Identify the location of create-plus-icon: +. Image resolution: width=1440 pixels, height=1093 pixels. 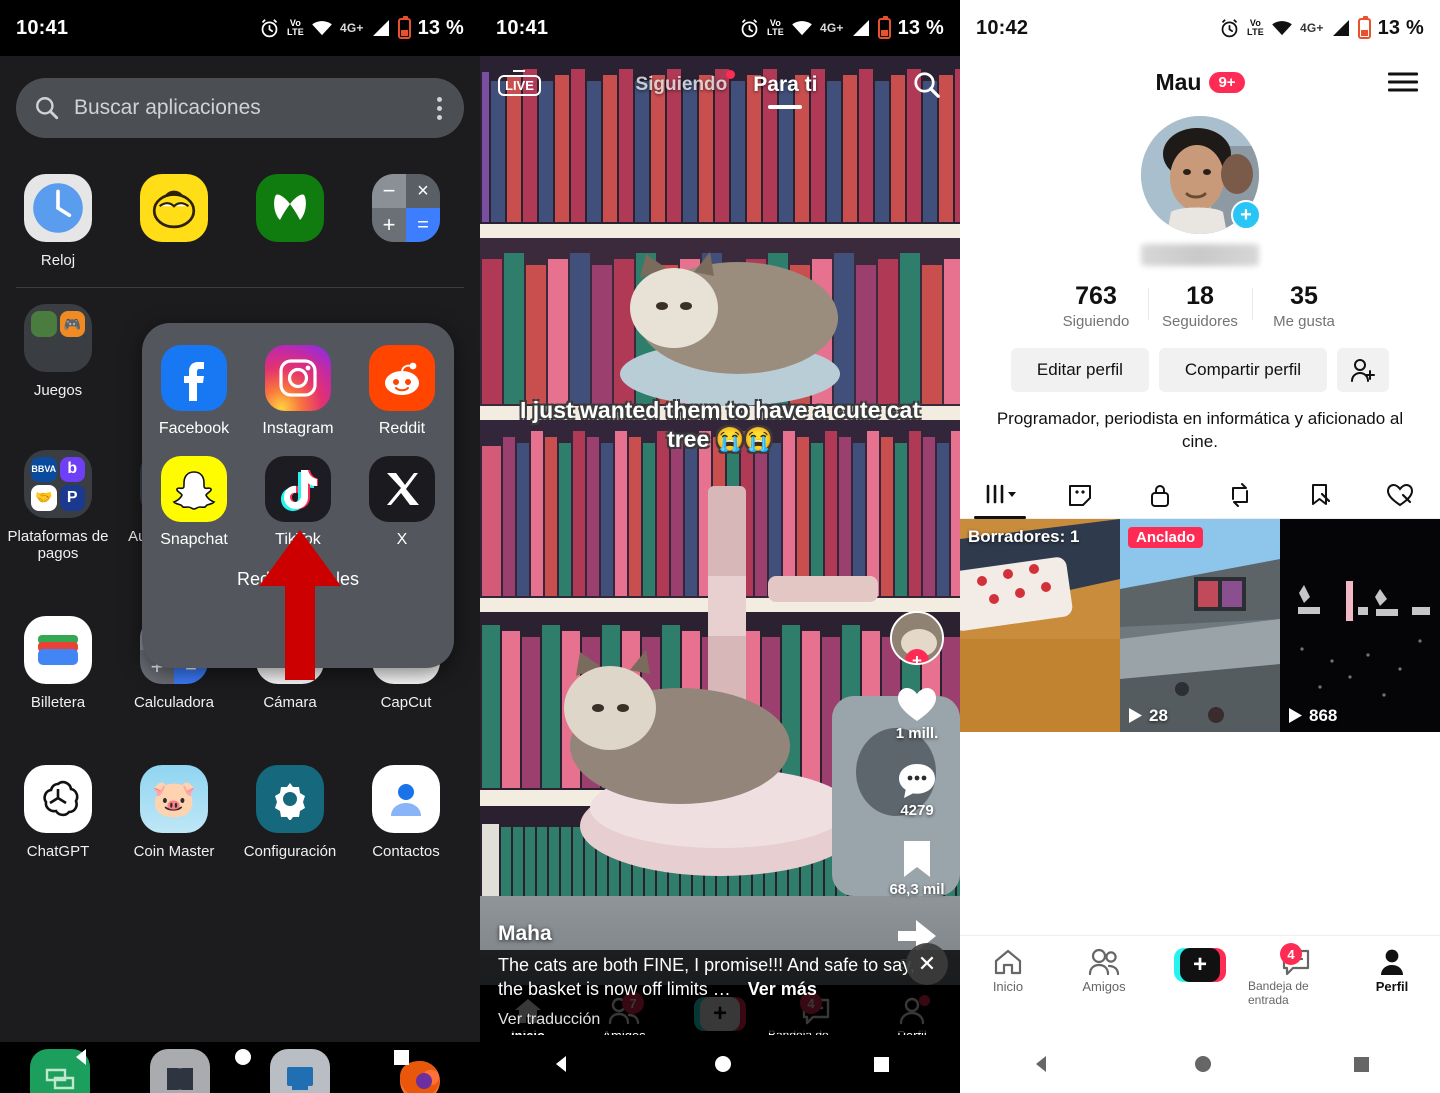
(1200, 965).